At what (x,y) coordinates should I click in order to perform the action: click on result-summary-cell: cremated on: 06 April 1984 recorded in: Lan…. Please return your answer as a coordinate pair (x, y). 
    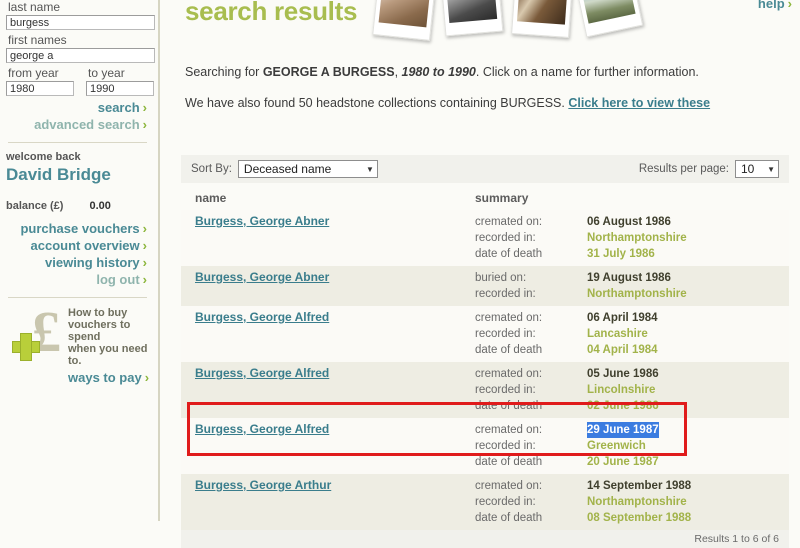
    Looking at the image, I should click on (632, 334).